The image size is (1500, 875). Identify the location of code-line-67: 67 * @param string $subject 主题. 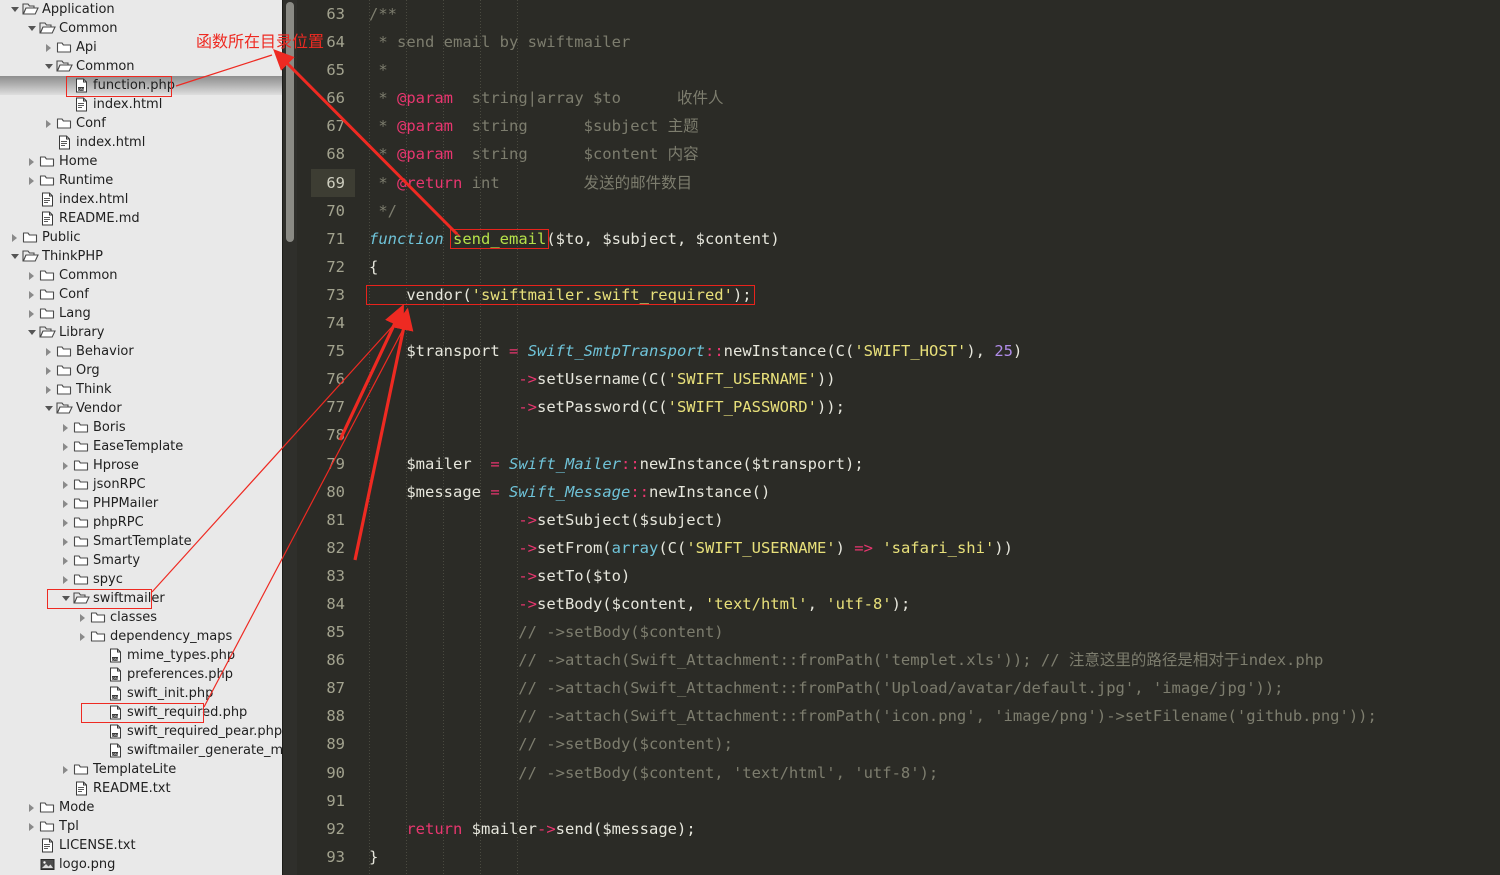
(905, 126).